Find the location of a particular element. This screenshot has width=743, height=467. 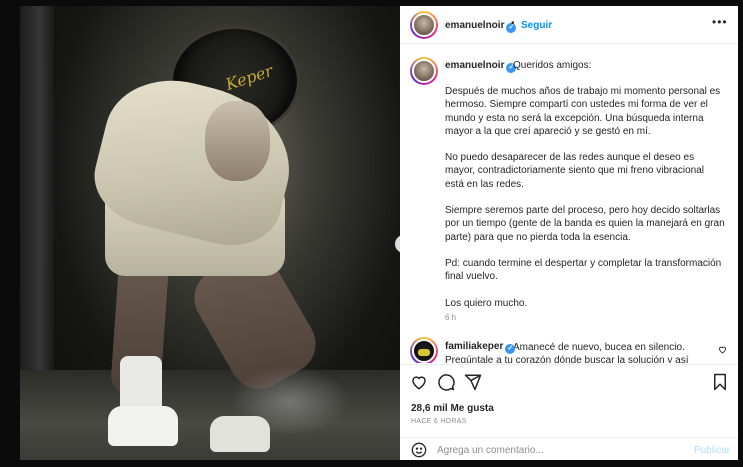

stage-smoke is located at coordinates (290, 401).